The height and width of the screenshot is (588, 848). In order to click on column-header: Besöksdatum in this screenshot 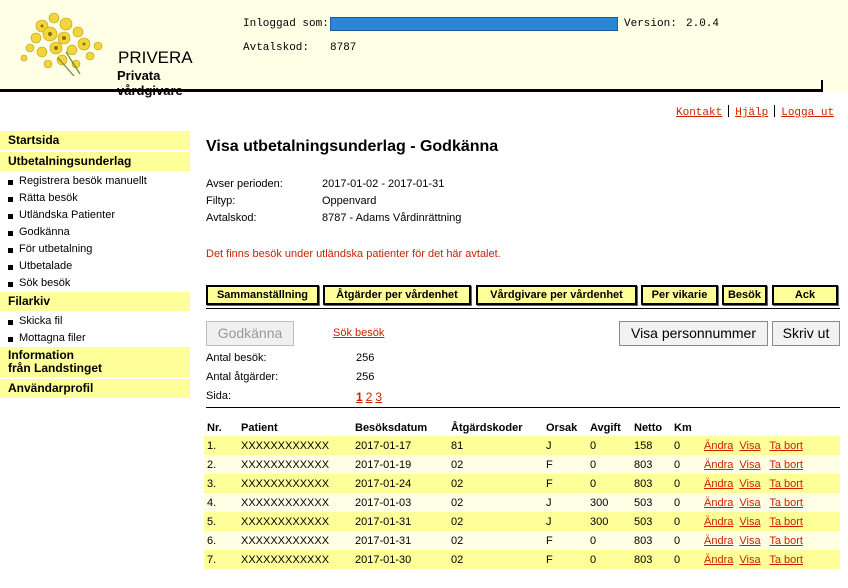, I will do `click(391, 428)`.